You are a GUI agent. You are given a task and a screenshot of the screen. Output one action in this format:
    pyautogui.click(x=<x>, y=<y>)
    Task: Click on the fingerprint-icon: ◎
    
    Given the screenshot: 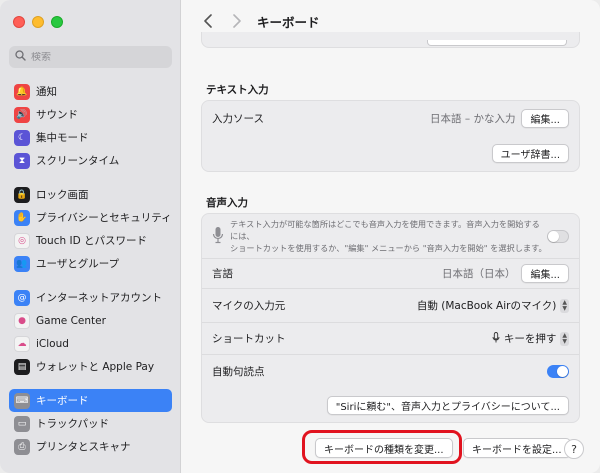 What is the action you would take?
    pyautogui.click(x=22, y=240)
    